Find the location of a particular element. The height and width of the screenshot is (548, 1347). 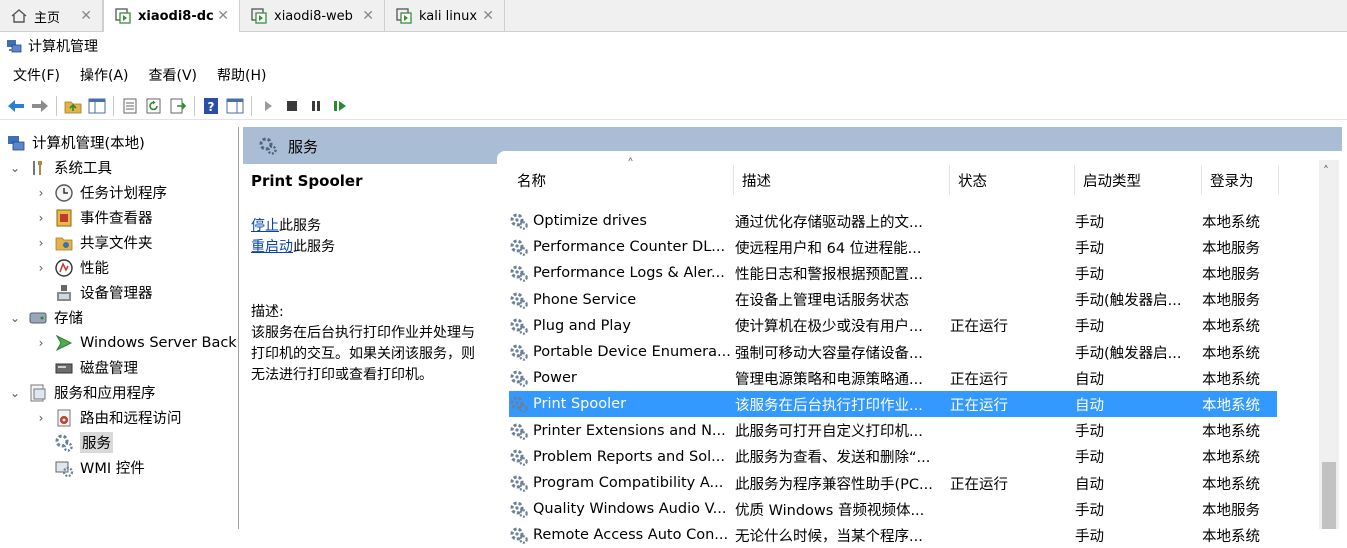

column-header-startup-type: 启动类型 is located at coordinates (1138, 180).